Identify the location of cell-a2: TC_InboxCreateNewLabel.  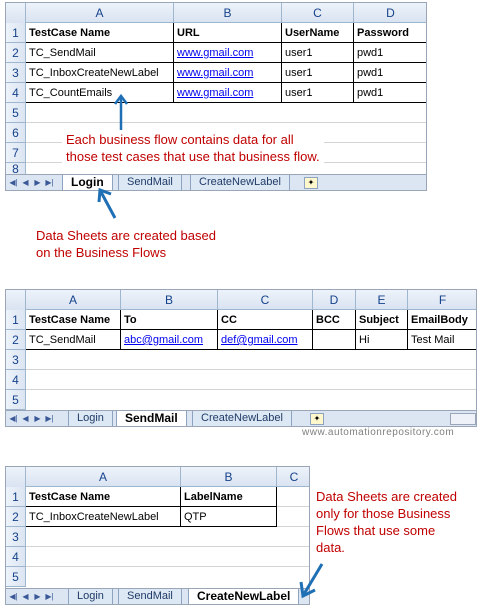
(103, 517).